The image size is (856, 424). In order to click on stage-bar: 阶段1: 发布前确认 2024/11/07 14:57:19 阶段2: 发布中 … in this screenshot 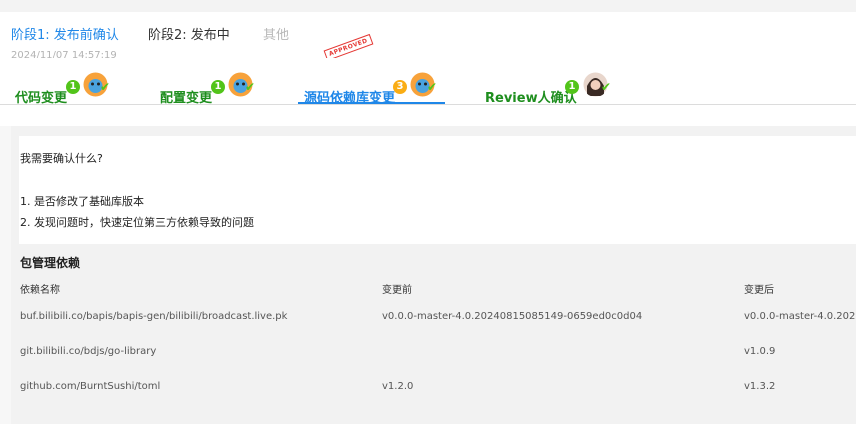, I will do `click(428, 40)`.